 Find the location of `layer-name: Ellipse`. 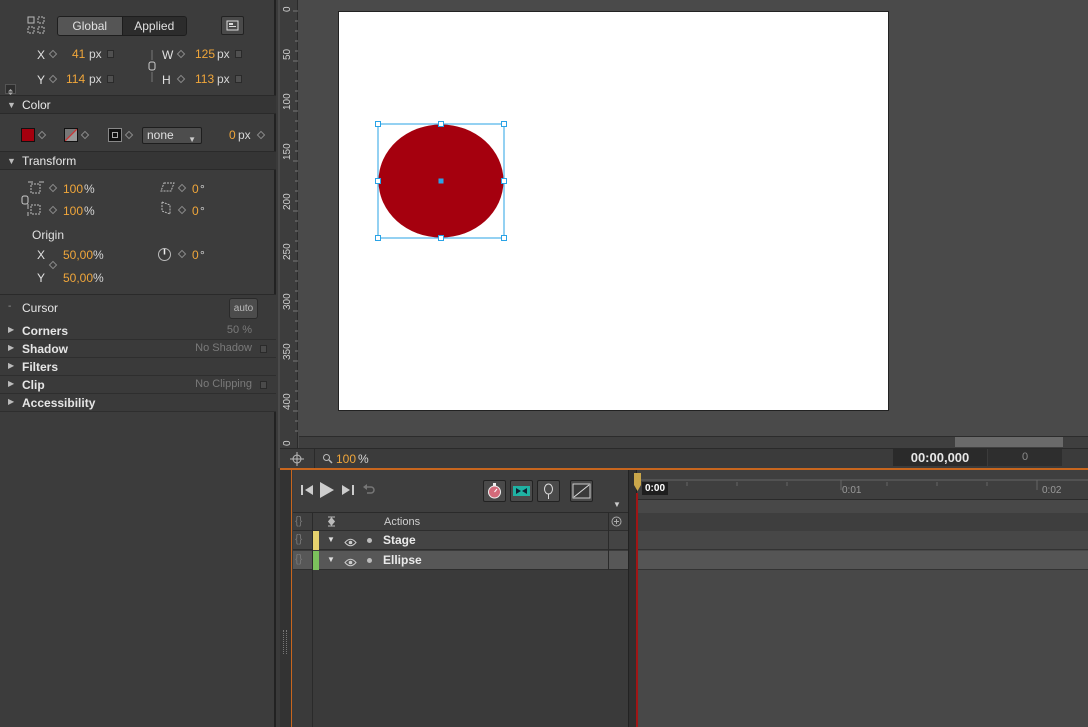

layer-name: Ellipse is located at coordinates (402, 560).